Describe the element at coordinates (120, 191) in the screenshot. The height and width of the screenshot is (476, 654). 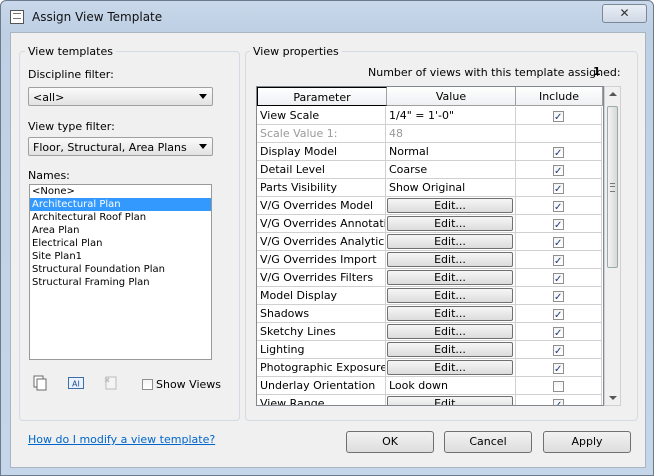
I see `list-item: <None>` at that location.